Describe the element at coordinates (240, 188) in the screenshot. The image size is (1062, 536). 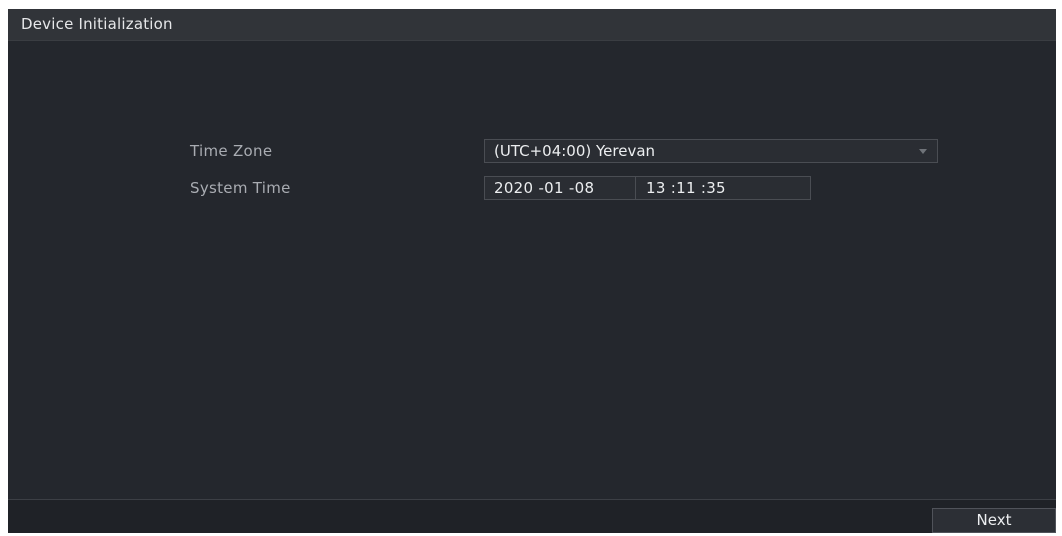
I see `system-time-label: System Time` at that location.